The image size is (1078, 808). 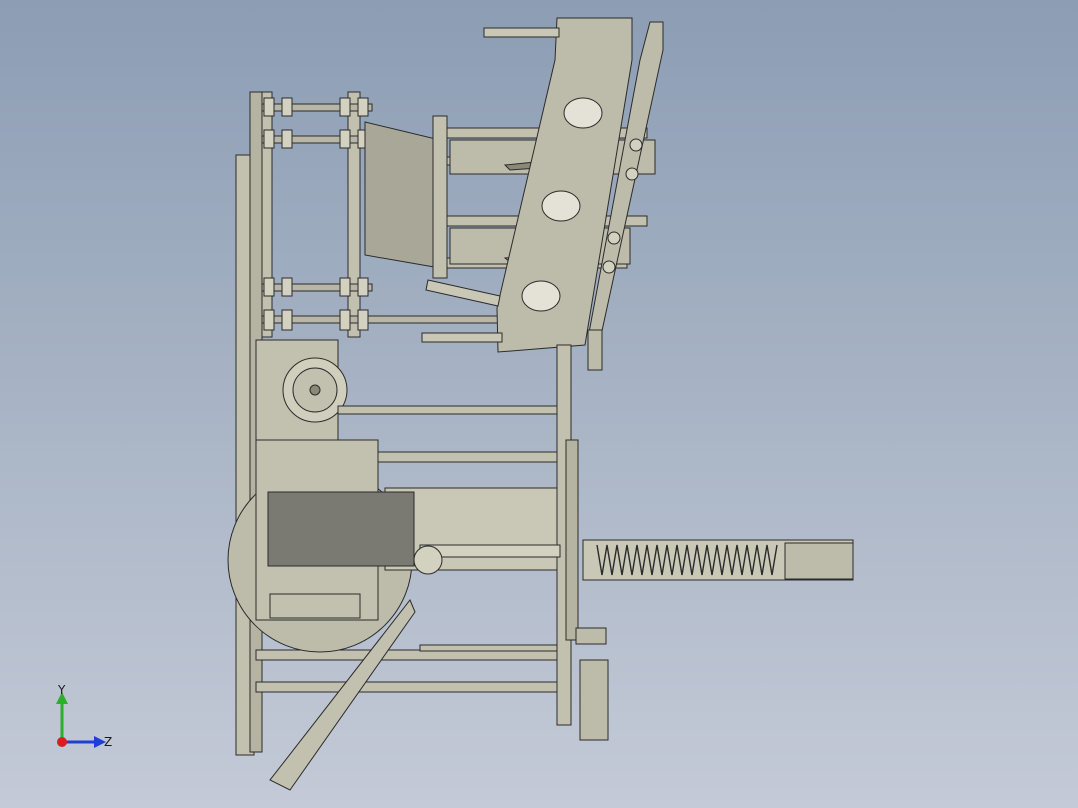 What do you see at coordinates (84, 716) in the screenshot?
I see `coordinate-triad: Y Z` at bounding box center [84, 716].